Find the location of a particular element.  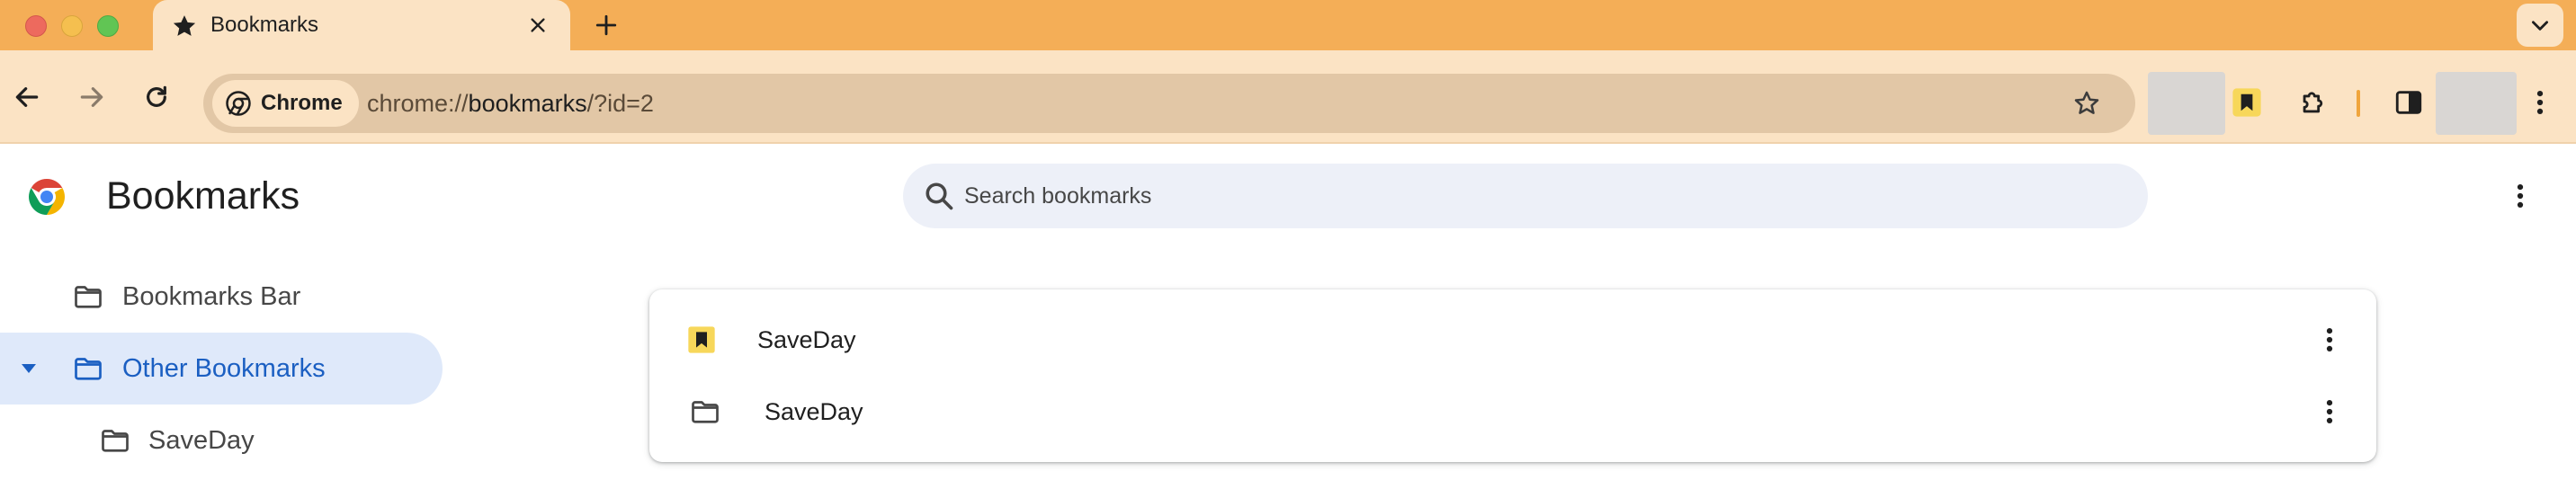

window-zoom-button is located at coordinates (108, 26).